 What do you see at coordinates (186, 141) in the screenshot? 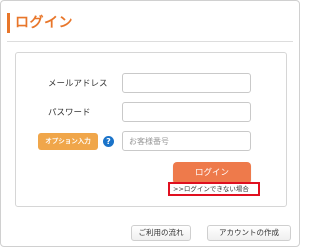
I see `customer-number-field` at bounding box center [186, 141].